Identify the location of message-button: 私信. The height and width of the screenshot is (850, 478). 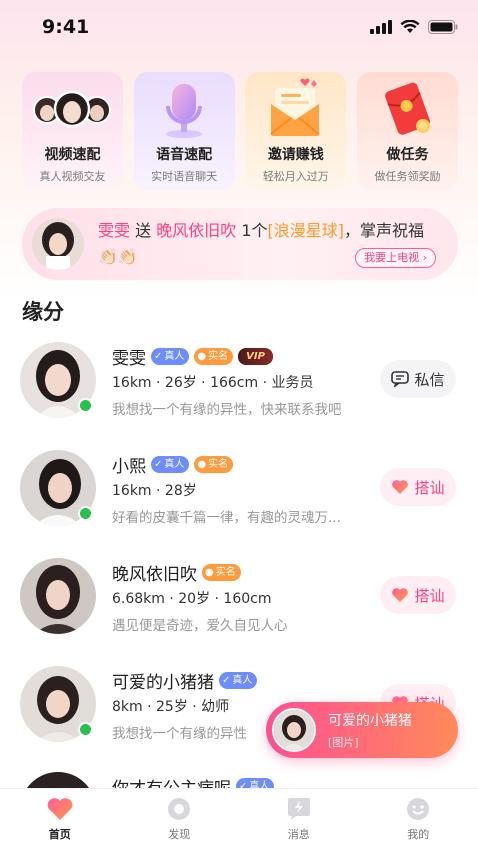
(418, 379).